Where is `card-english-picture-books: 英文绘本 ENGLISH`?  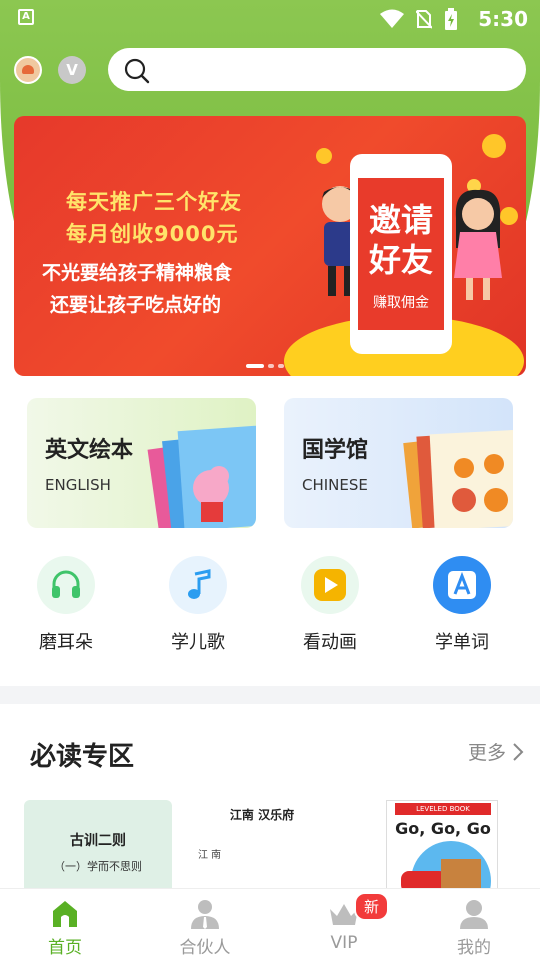 card-english-picture-books: 英文绘本 ENGLISH is located at coordinates (141, 463).